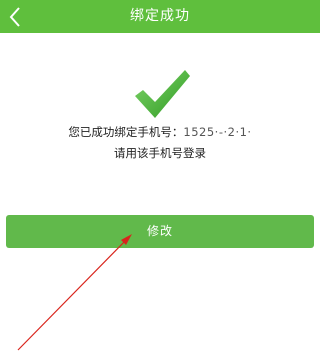  I want to click on check-icon, so click(162, 94).